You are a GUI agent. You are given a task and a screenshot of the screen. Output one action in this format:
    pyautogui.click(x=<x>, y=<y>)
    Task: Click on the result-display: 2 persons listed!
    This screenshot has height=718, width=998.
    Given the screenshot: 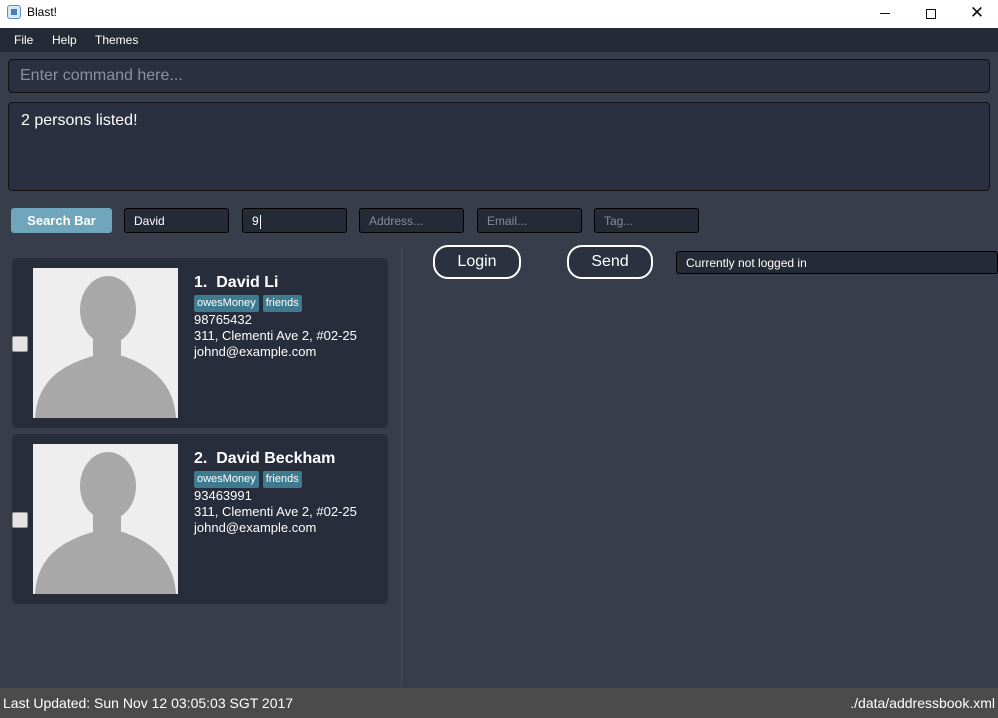 What is the action you would take?
    pyautogui.click(x=499, y=146)
    